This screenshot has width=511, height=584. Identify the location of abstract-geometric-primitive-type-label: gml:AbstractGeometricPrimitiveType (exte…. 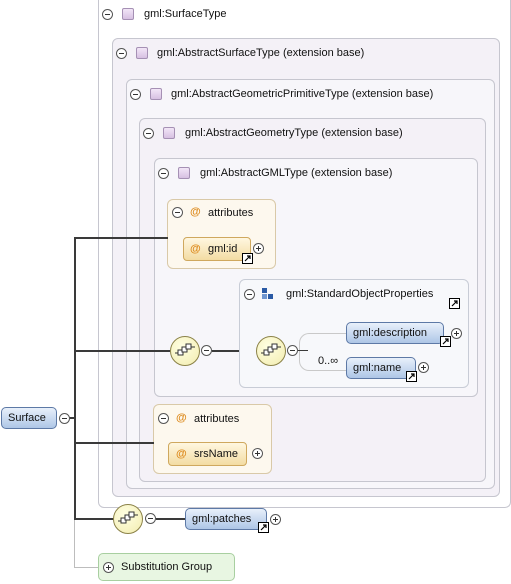
(302, 94).